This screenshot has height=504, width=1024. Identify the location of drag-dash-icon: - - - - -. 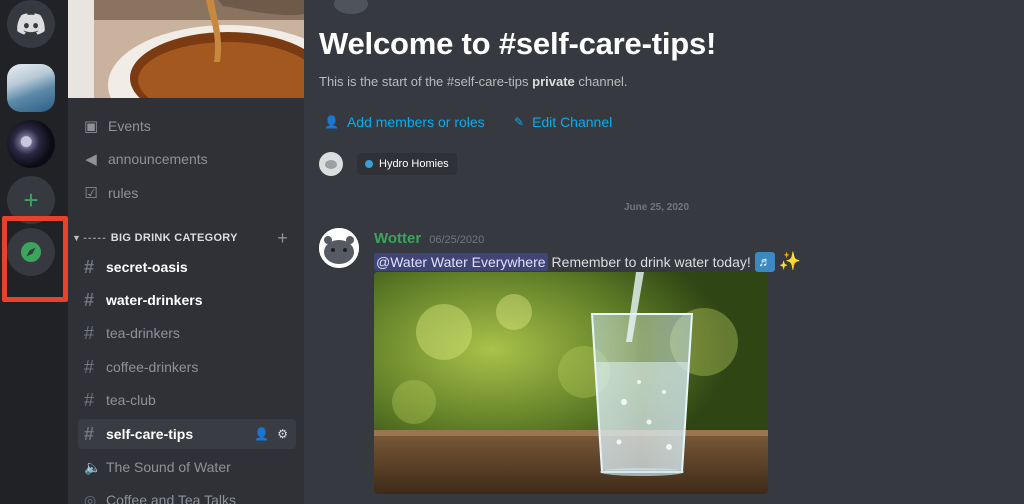
(94, 238).